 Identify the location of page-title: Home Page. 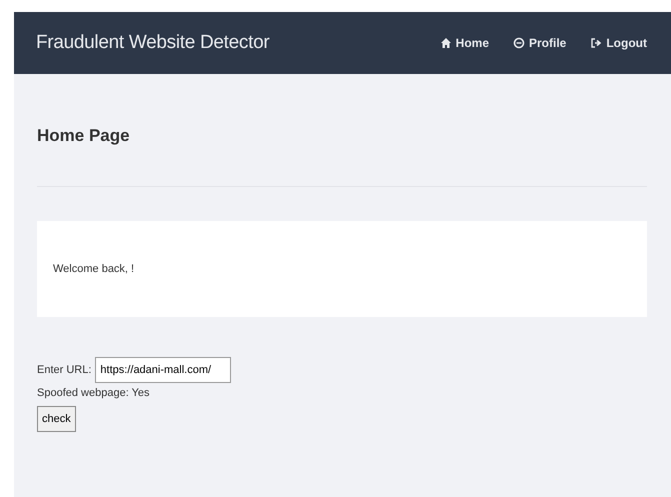
(84, 136).